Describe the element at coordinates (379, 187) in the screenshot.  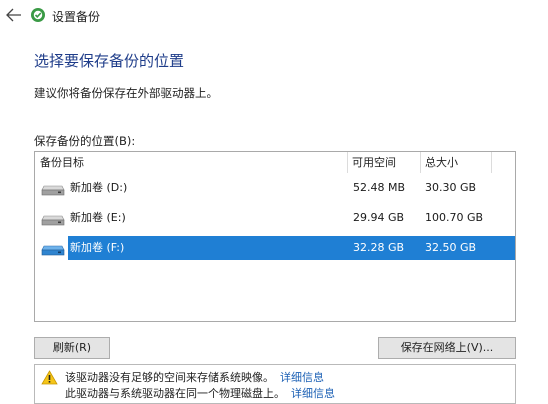
I see `drive-free-space: 52.48 MB` at that location.